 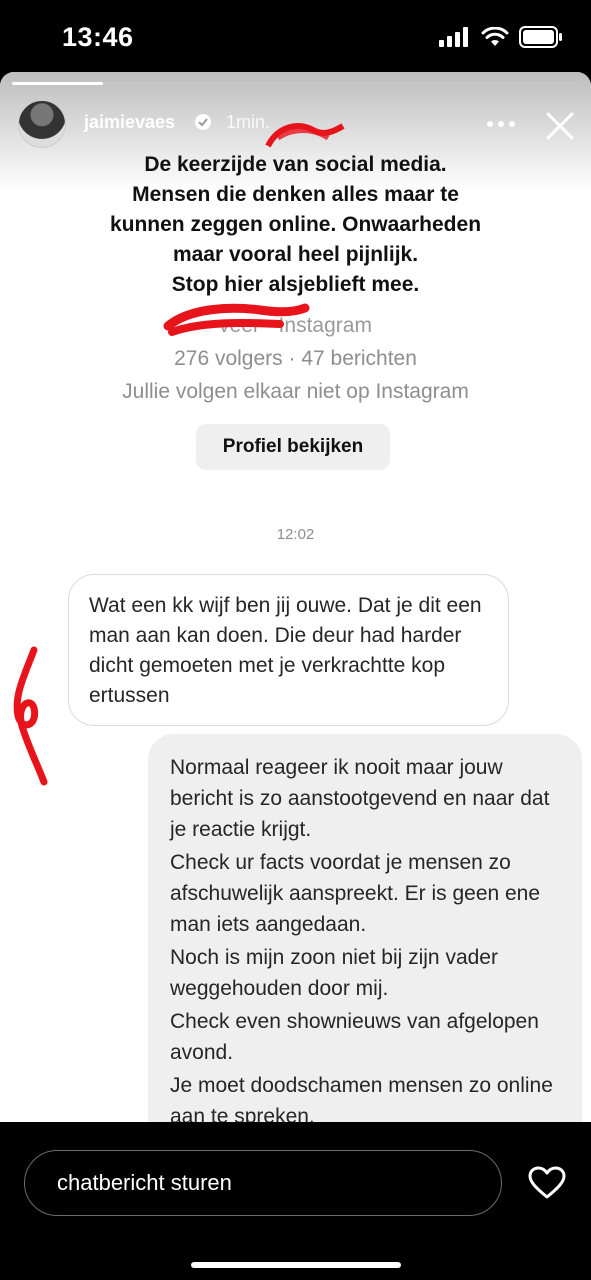 What do you see at coordinates (295, 358) in the screenshot?
I see `profile-followers: 276 volgers · 47 berichten` at bounding box center [295, 358].